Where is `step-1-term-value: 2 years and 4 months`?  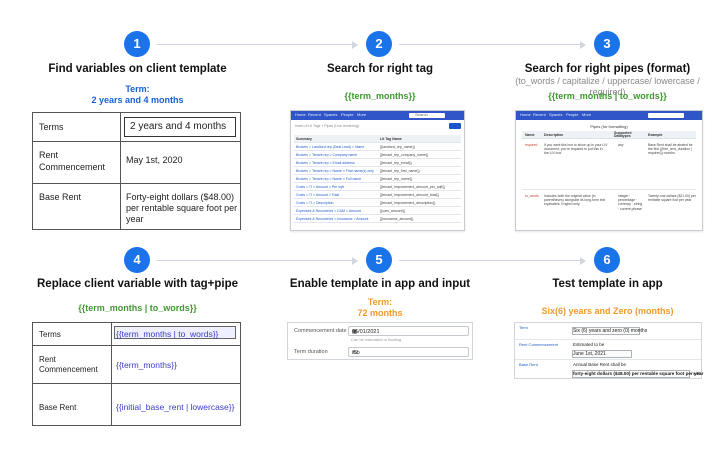
step-1-term-value: 2 years and 4 months is located at coordinates (137, 100).